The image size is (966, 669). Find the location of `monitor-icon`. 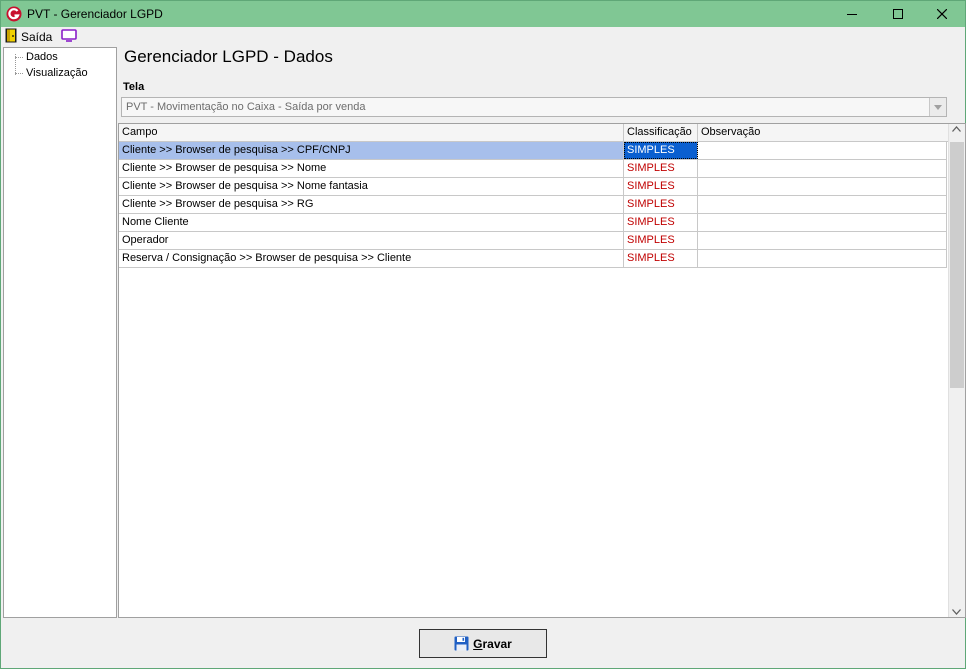

monitor-icon is located at coordinates (69, 35).